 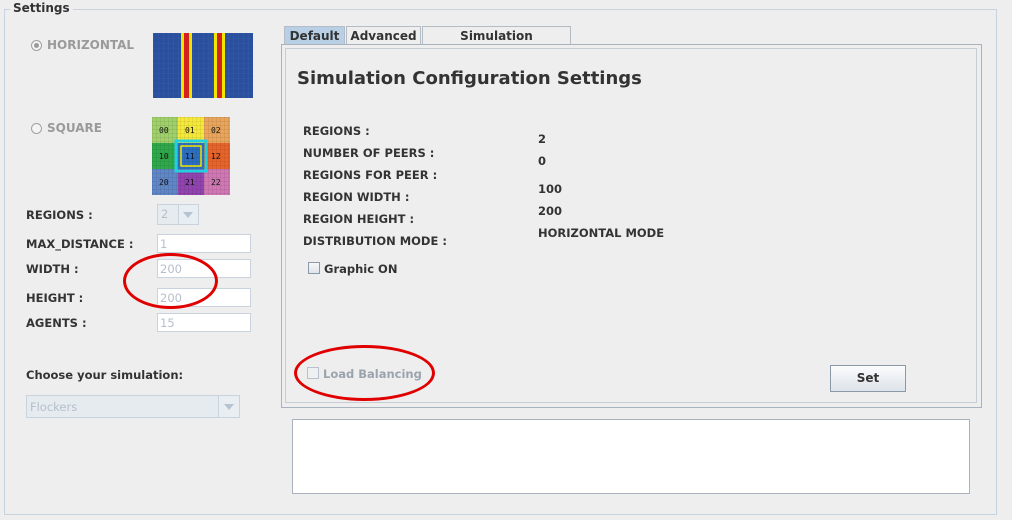 I want to click on simulation-dropdown-arrow, so click(x=228, y=406).